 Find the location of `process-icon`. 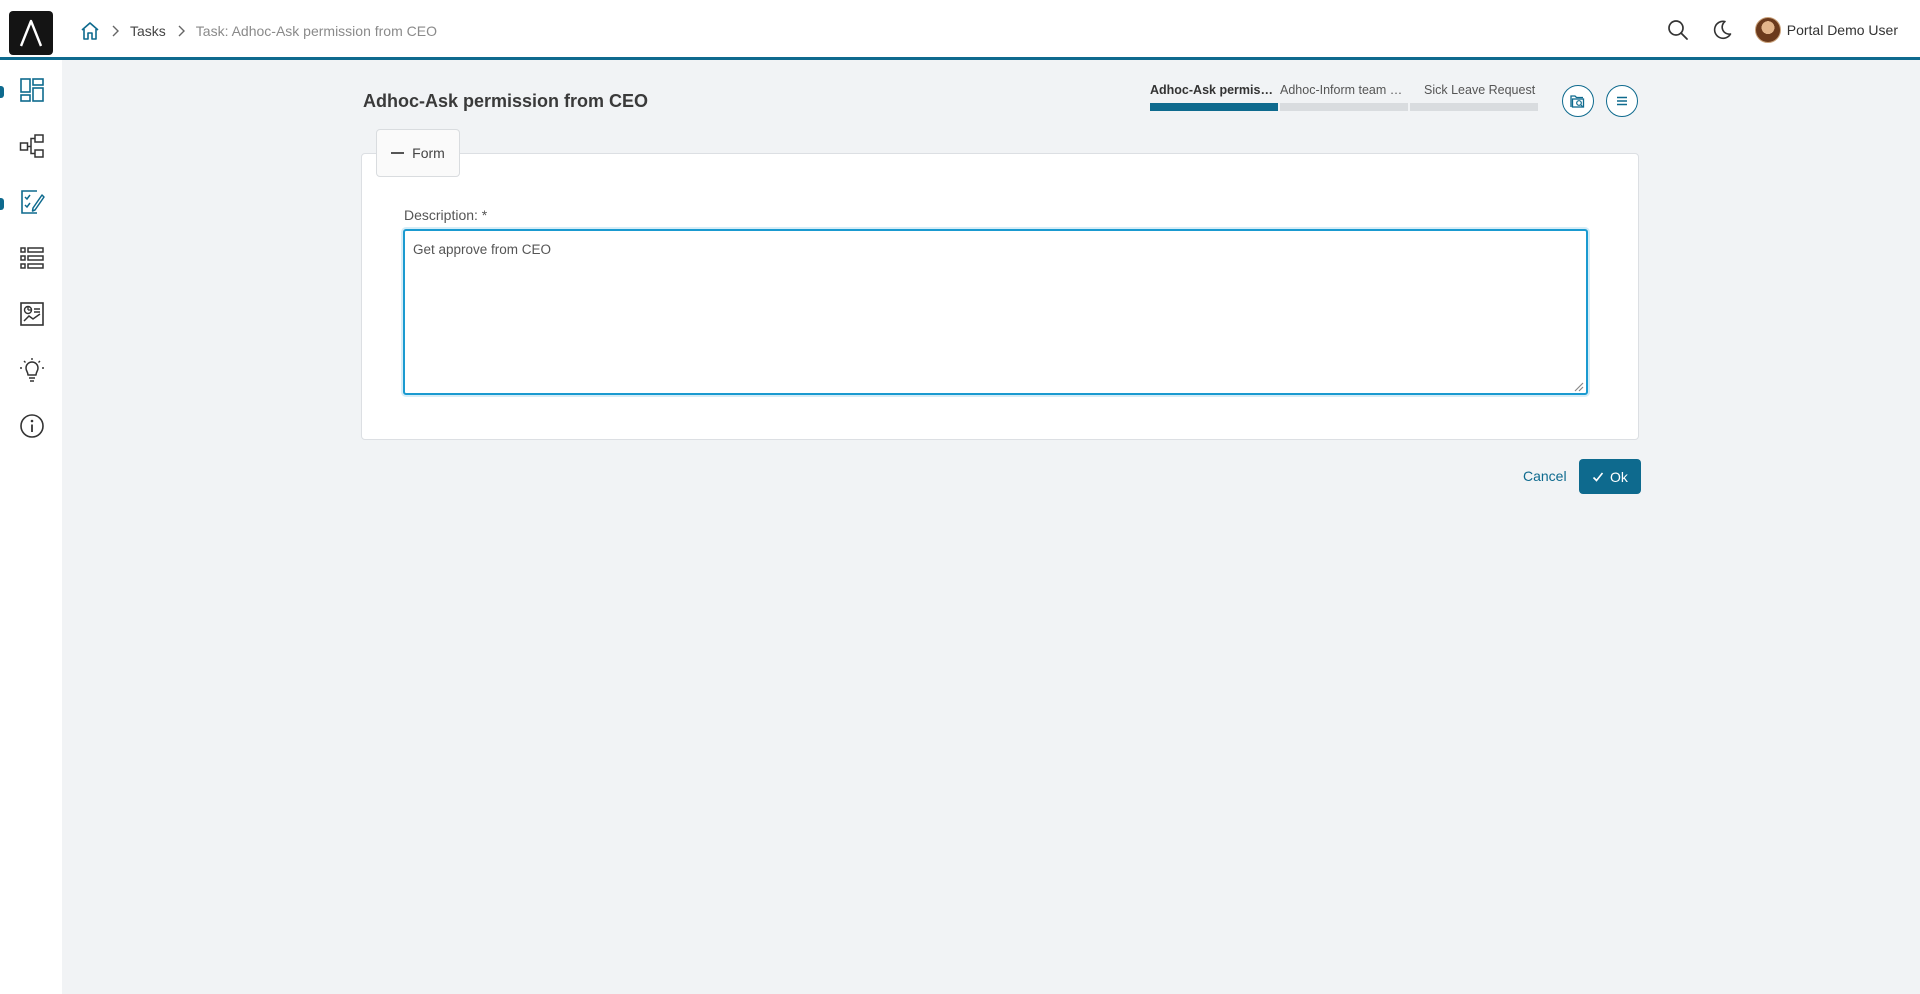

process-icon is located at coordinates (31, 146).